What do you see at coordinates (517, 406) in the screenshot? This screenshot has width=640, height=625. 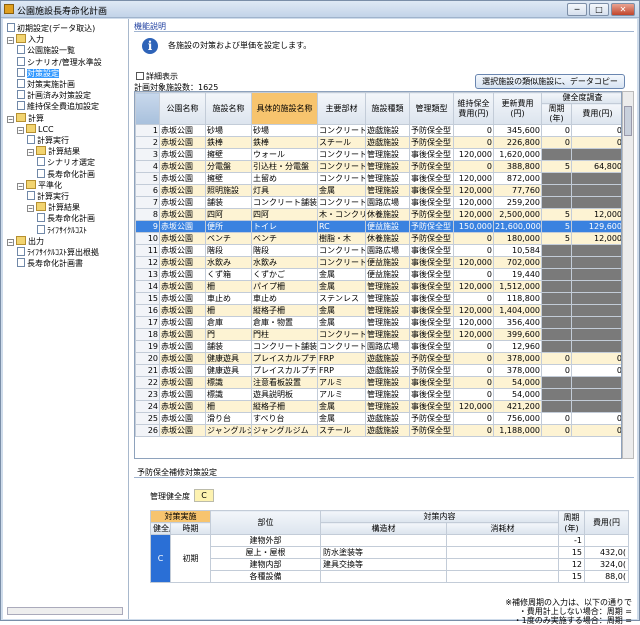 I see `table-cell: 421,200` at bounding box center [517, 406].